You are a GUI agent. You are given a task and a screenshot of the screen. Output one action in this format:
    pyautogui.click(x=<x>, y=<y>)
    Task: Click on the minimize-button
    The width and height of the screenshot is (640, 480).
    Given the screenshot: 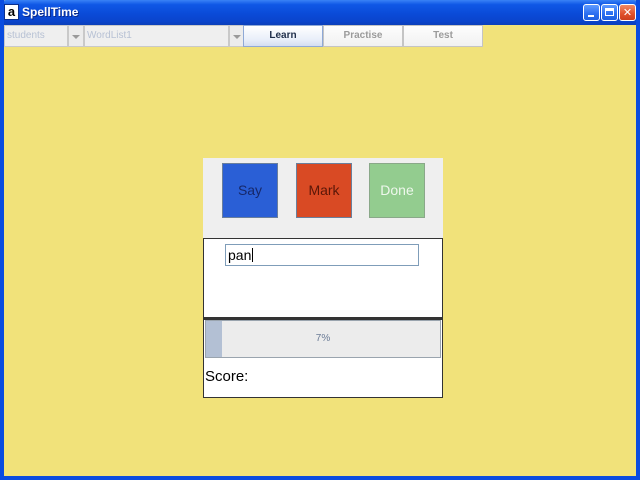 What is the action you would take?
    pyautogui.click(x=591, y=12)
    